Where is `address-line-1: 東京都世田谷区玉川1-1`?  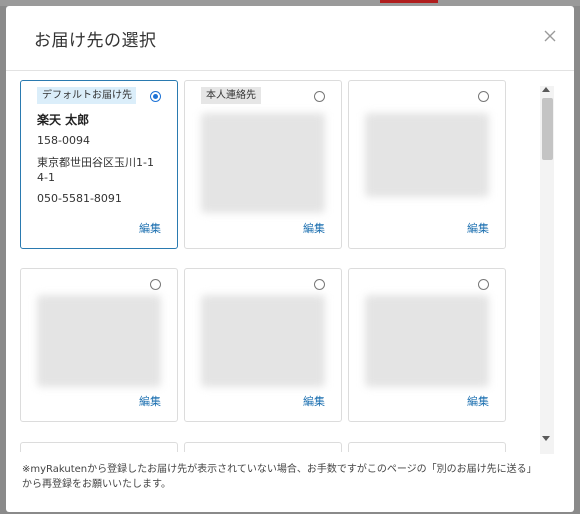 address-line-1: 東京都世田谷区玉川1-1 is located at coordinates (95, 162).